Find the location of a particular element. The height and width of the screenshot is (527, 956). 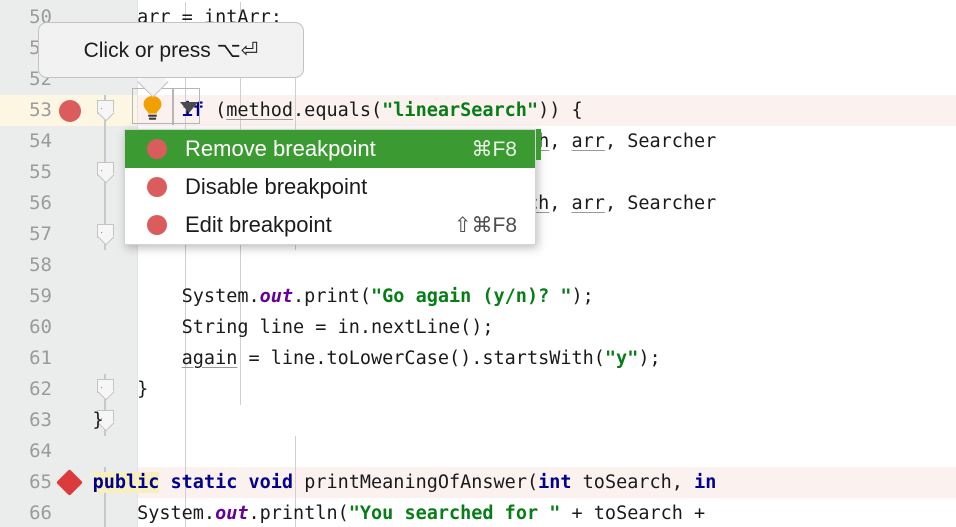

line-number: 59 is located at coordinates (40, 296).